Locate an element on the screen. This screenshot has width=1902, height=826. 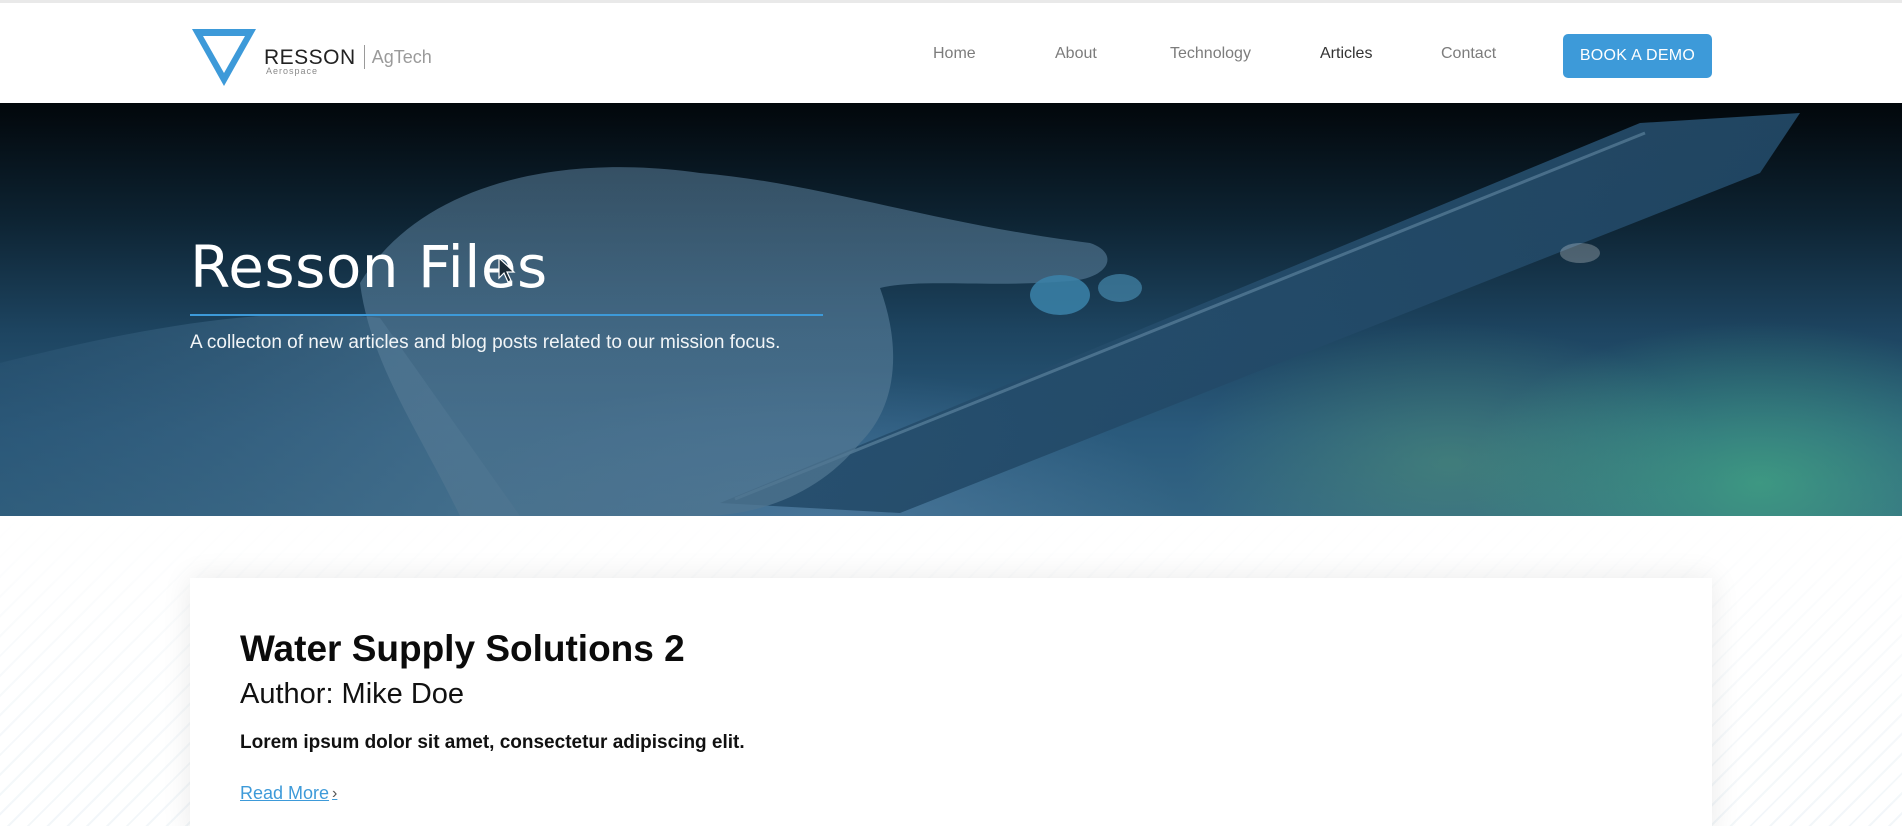
nav-about: About is located at coordinates (1076, 54).